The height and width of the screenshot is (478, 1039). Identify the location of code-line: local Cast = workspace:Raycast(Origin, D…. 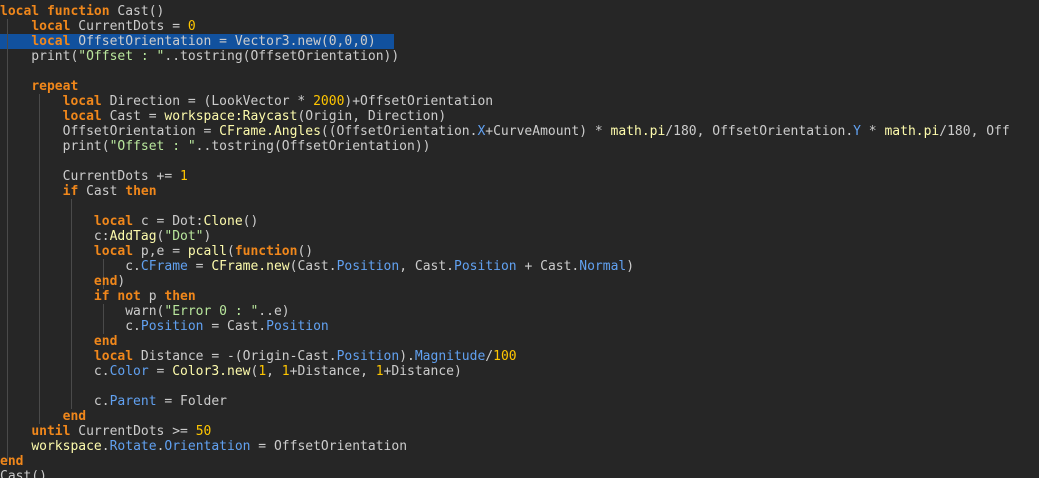
(223, 116).